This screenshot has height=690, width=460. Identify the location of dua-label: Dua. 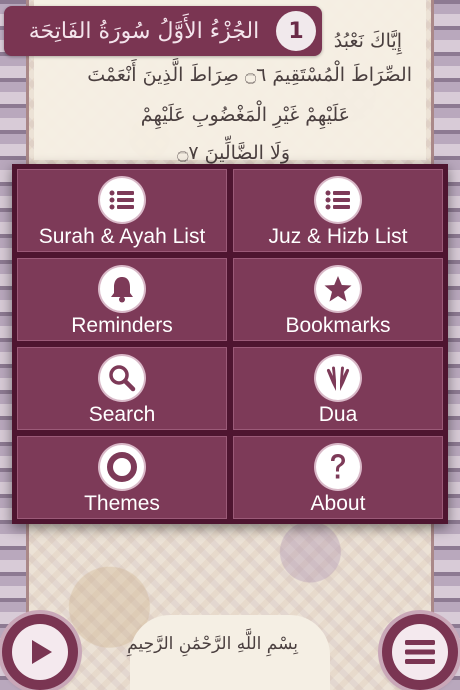
(338, 414).